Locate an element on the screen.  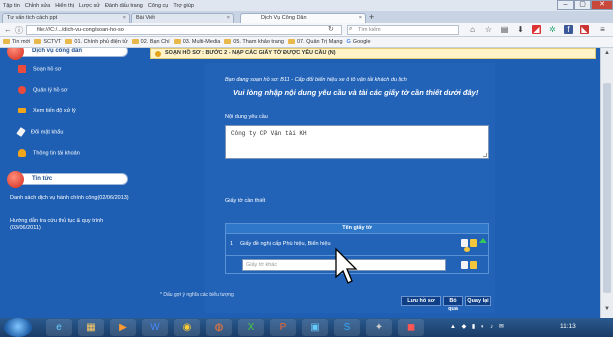
home-icon: ⌂ is located at coordinates (472, 29).